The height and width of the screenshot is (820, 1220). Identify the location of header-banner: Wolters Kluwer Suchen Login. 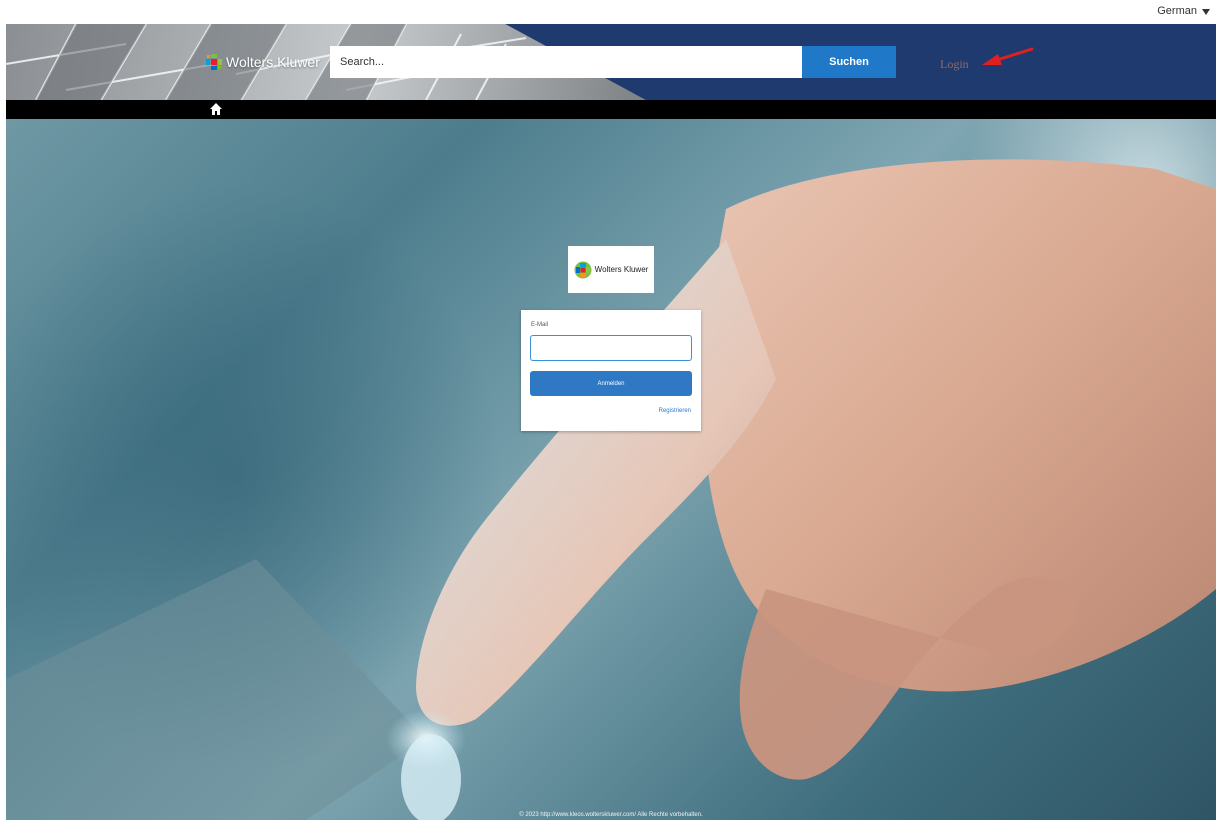
(611, 62).